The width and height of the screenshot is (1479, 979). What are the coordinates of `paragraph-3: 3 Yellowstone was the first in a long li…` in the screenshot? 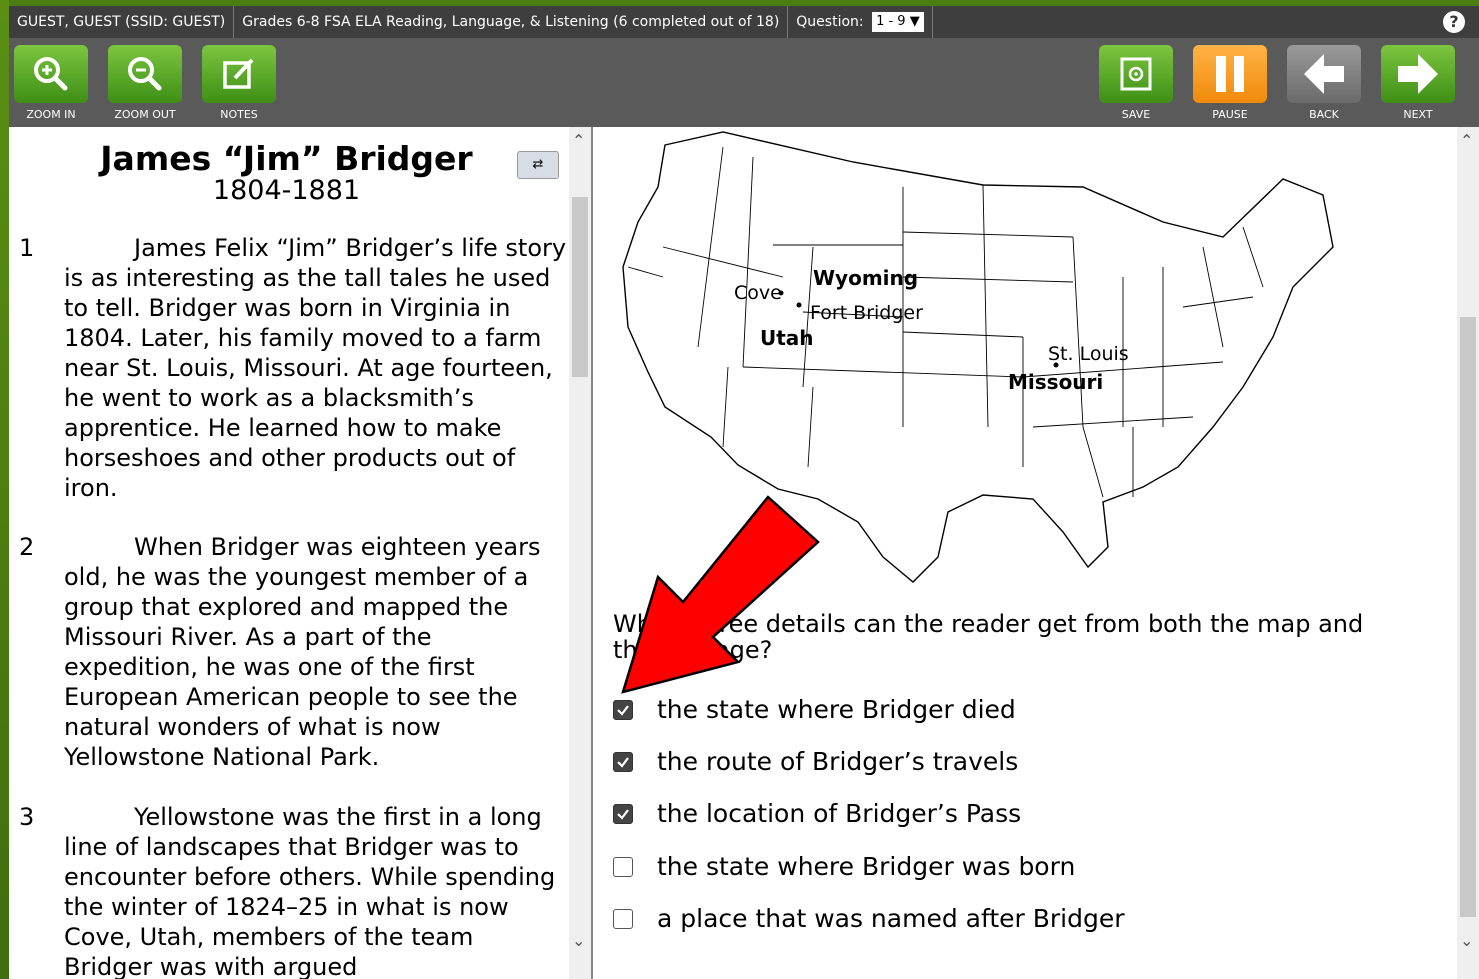 It's located at (289, 890).